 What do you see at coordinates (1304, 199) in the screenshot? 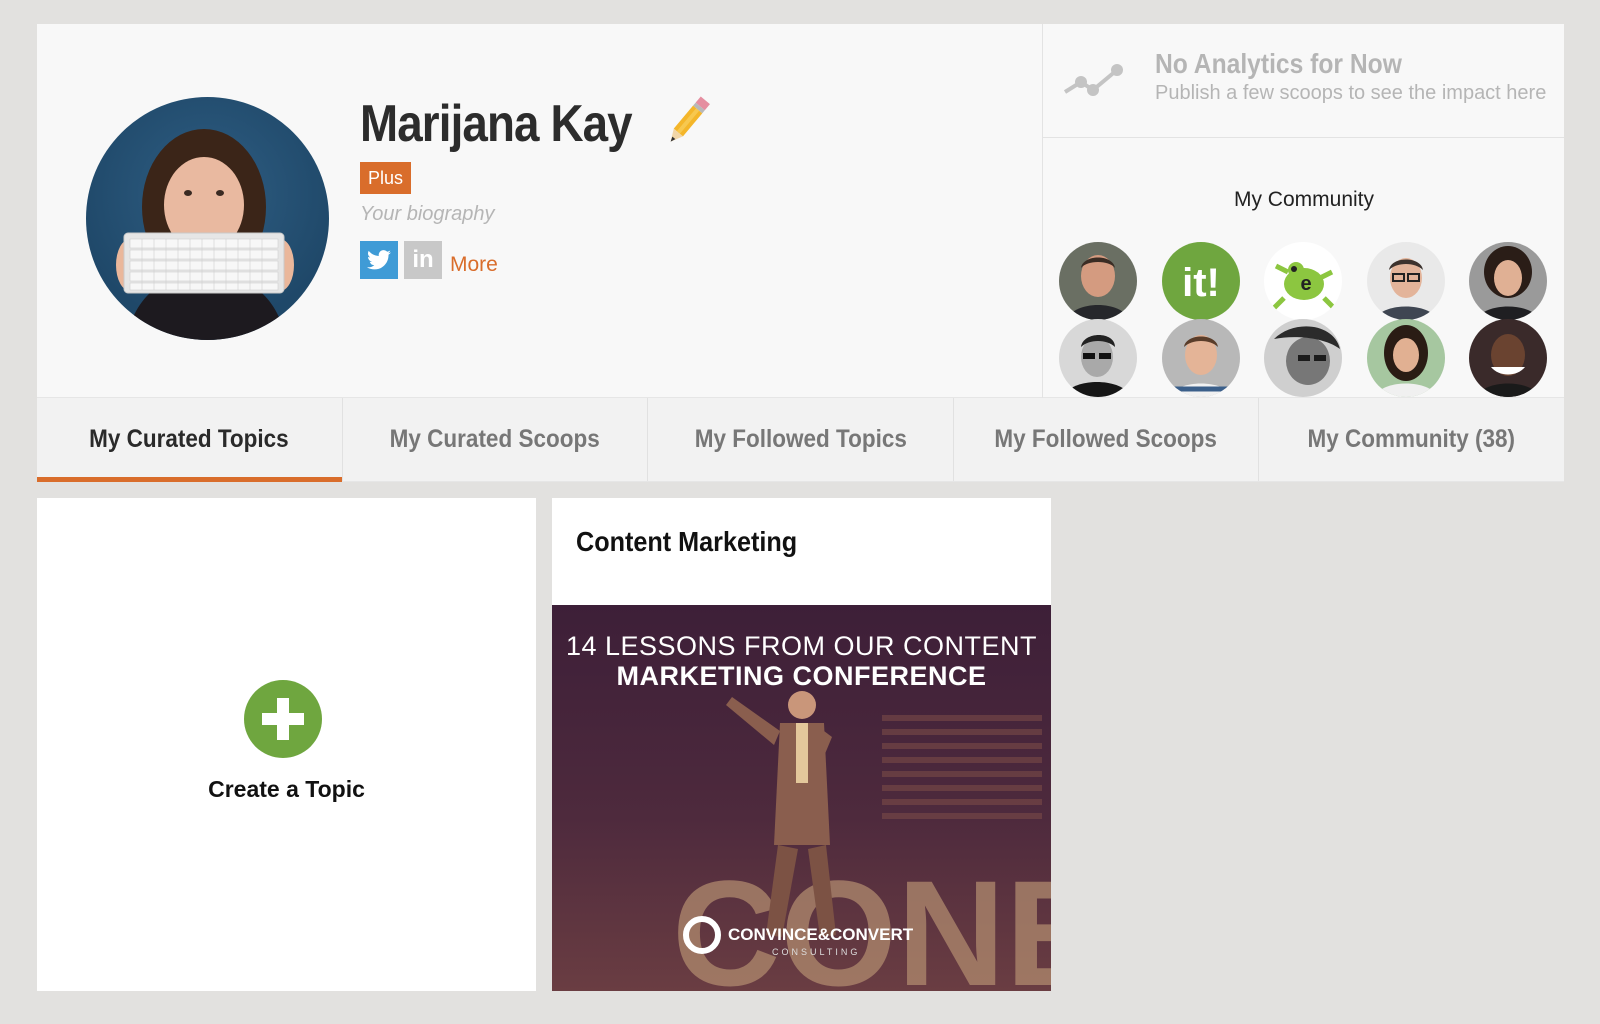
I see `community-title: My Community` at bounding box center [1304, 199].